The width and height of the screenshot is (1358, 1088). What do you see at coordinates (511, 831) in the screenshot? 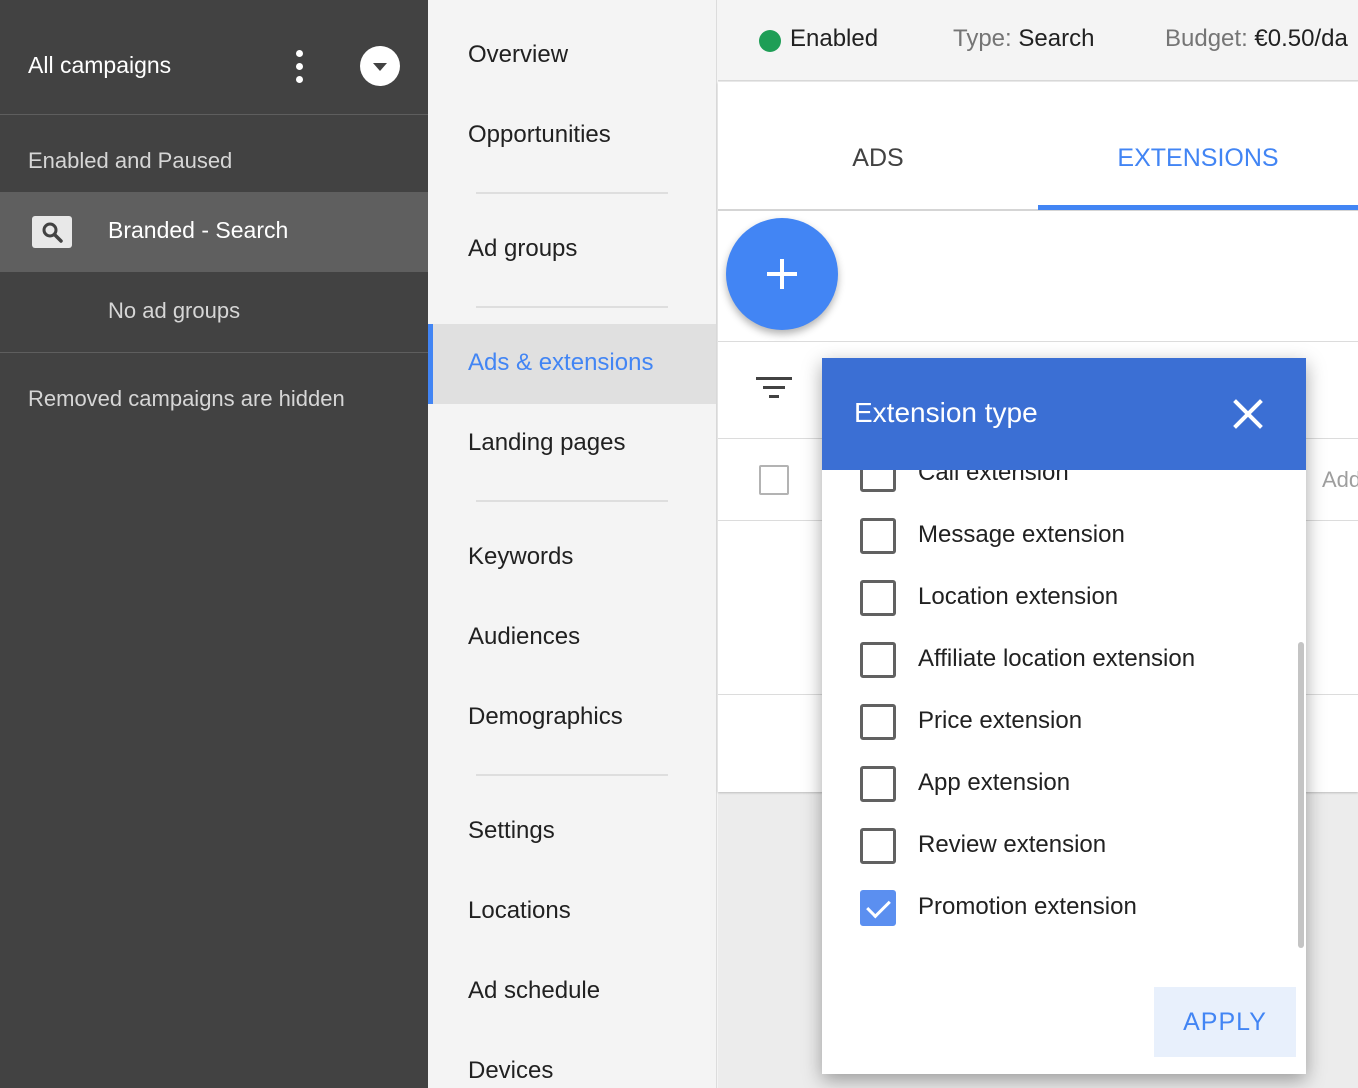
I see `nav-item-settings: Settings` at bounding box center [511, 831].